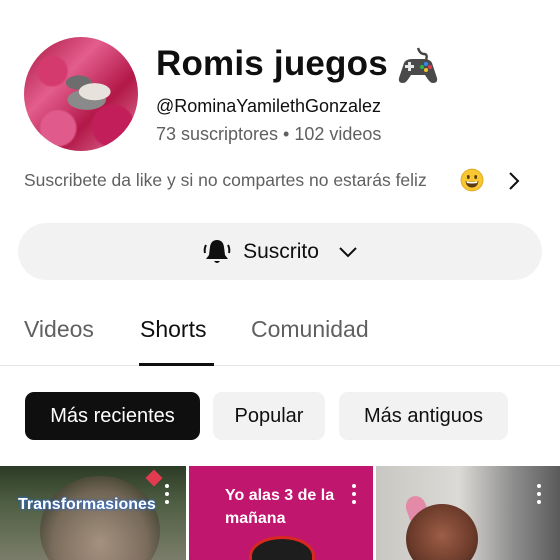 The image size is (560, 560). I want to click on short-title: Yo alas 3 de la mañana, so click(280, 507).